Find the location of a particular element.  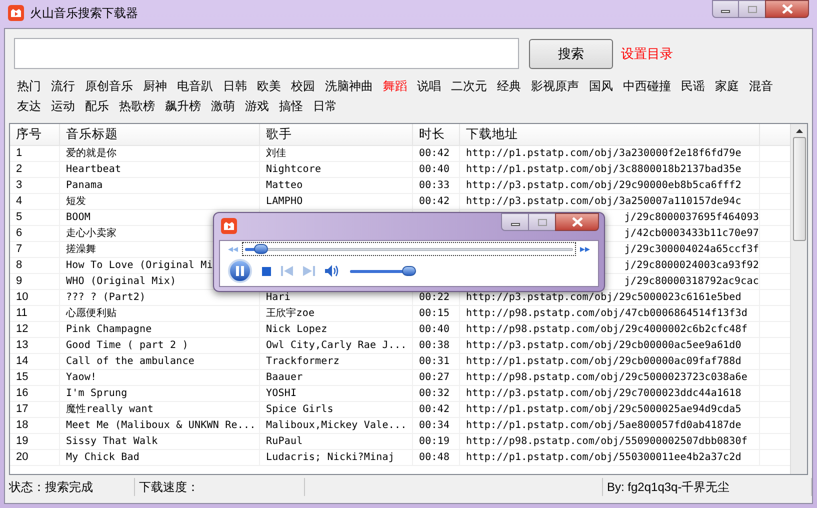

table-cell-text: j/29c80000318792ac9cac is located at coordinates (691, 282).